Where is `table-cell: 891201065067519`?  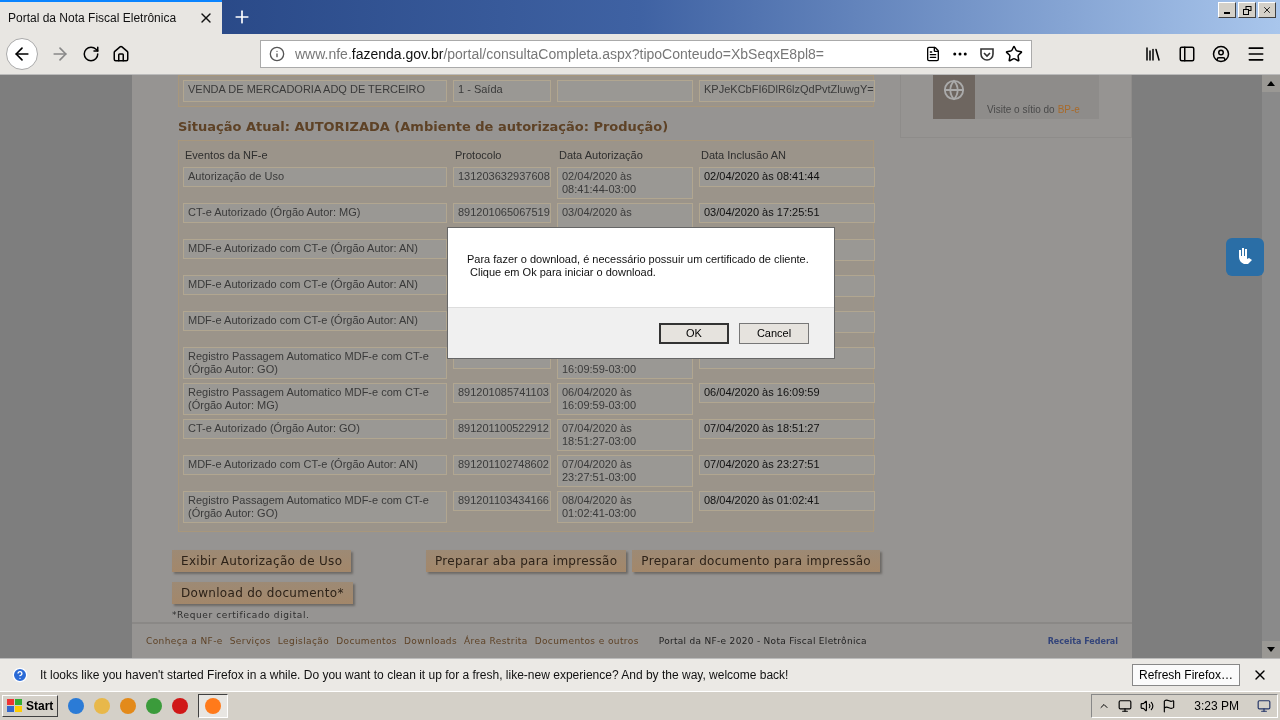
table-cell: 891201065067519 is located at coordinates (502, 213).